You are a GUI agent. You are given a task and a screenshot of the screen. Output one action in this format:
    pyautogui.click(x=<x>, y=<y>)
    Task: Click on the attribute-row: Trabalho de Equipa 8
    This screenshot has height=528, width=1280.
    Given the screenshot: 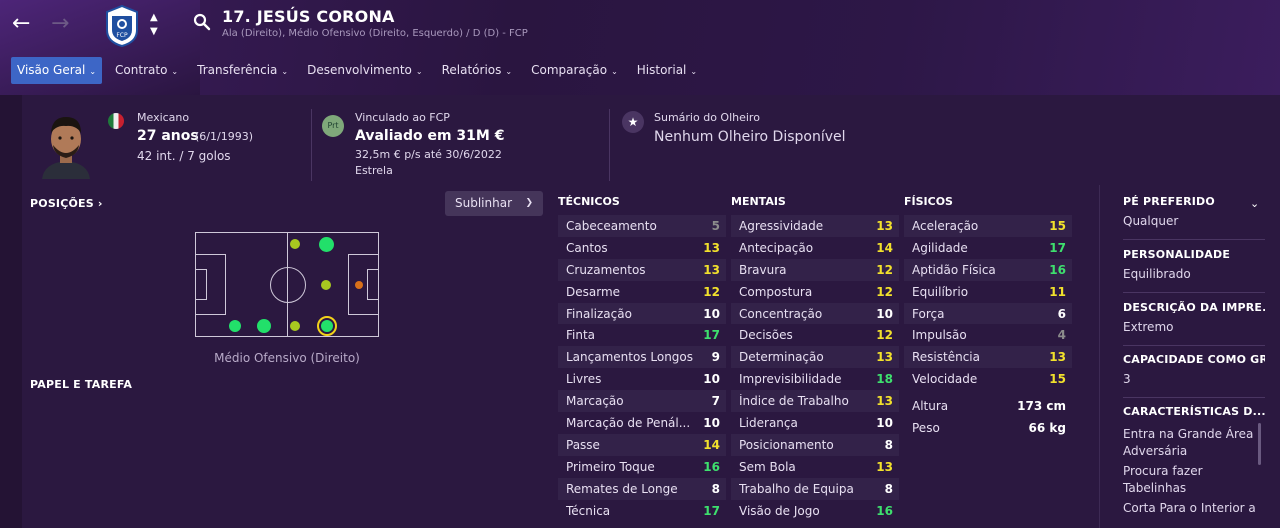 What is the action you would take?
    pyautogui.click(x=815, y=488)
    